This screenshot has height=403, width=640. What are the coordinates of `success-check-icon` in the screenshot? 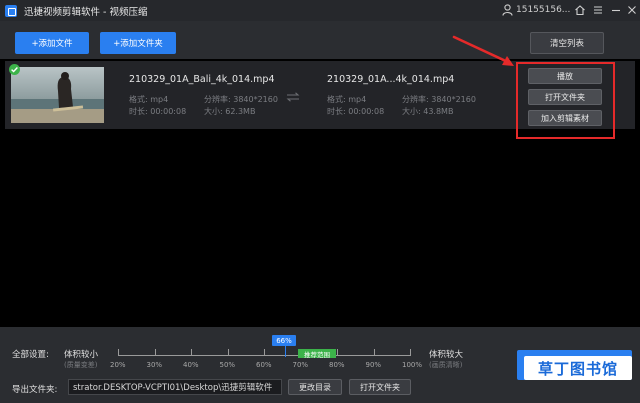 It's located at (14, 69).